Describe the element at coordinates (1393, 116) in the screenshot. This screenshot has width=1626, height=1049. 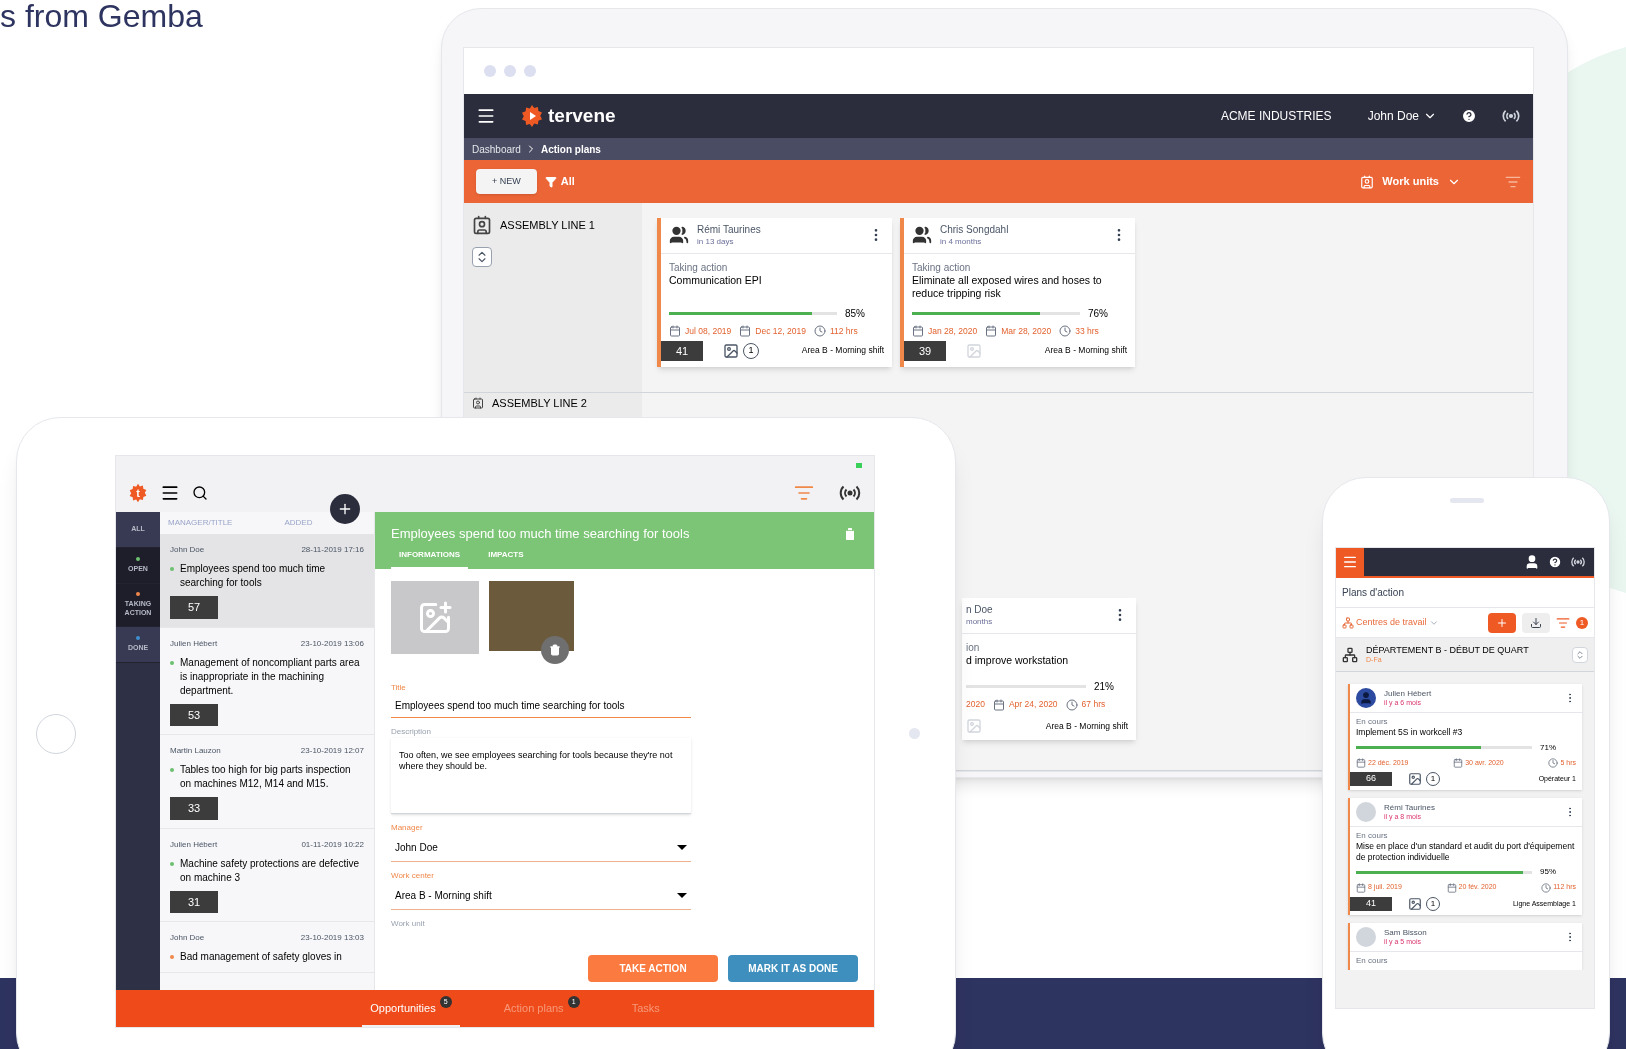
I see `user-name: John Doe` at that location.